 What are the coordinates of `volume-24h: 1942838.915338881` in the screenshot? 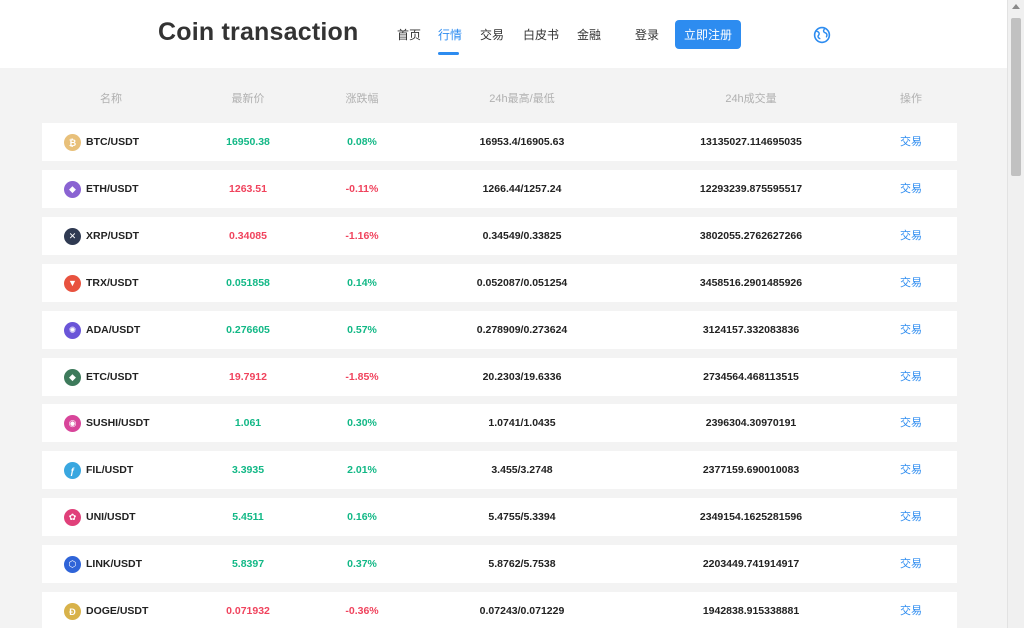 It's located at (751, 611).